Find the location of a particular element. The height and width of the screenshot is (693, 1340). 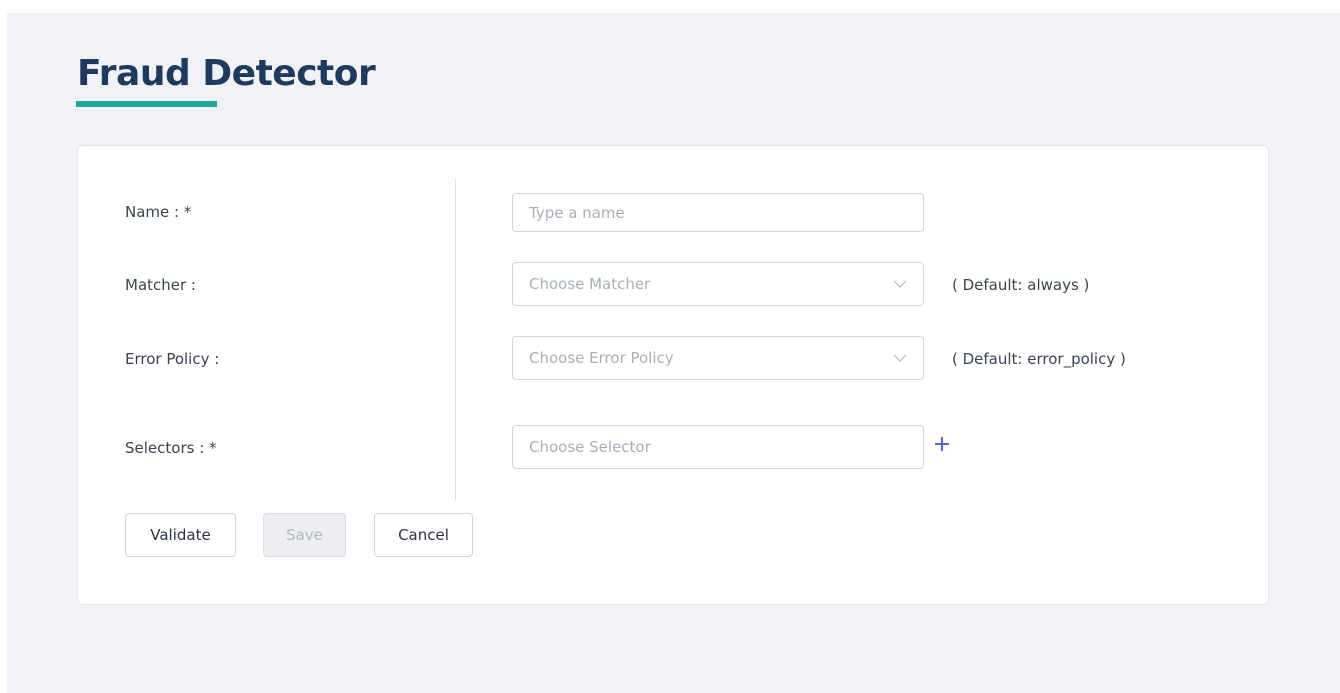

name-input is located at coordinates (718, 212).